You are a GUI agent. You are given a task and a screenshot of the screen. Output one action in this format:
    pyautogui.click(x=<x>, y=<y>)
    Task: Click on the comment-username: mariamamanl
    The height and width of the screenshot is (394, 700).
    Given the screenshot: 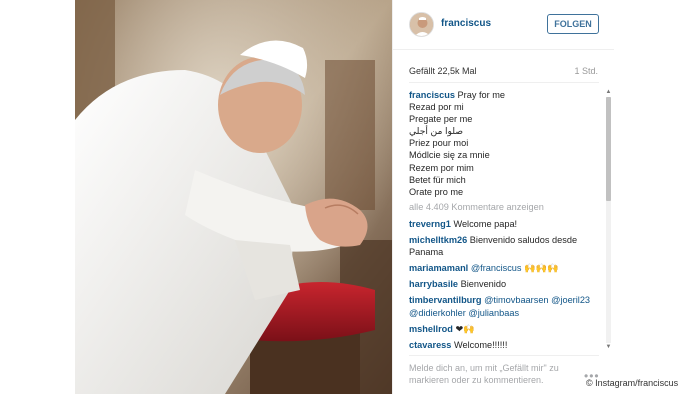 What is the action you would take?
    pyautogui.click(x=438, y=268)
    